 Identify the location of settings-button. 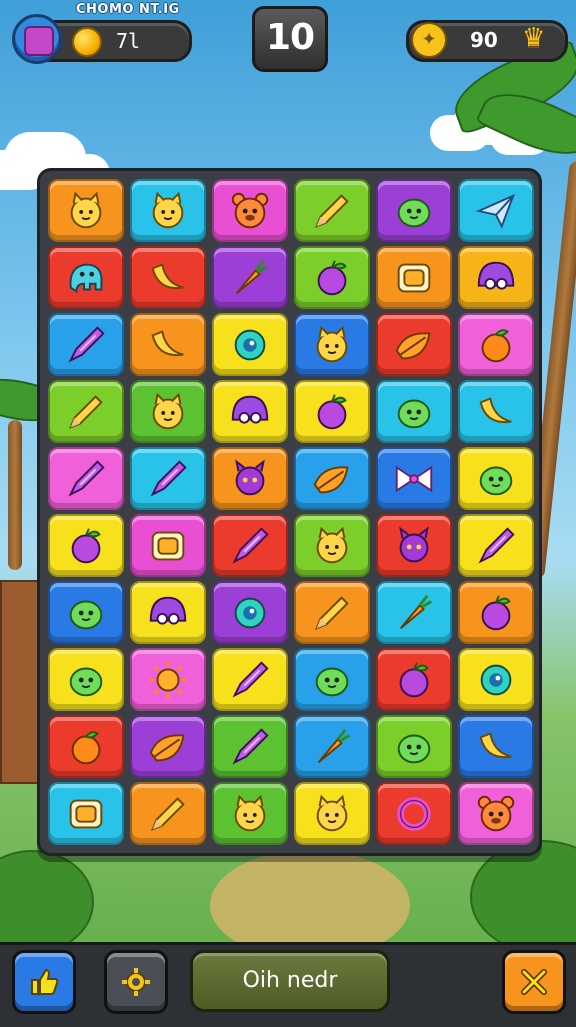
(136, 982).